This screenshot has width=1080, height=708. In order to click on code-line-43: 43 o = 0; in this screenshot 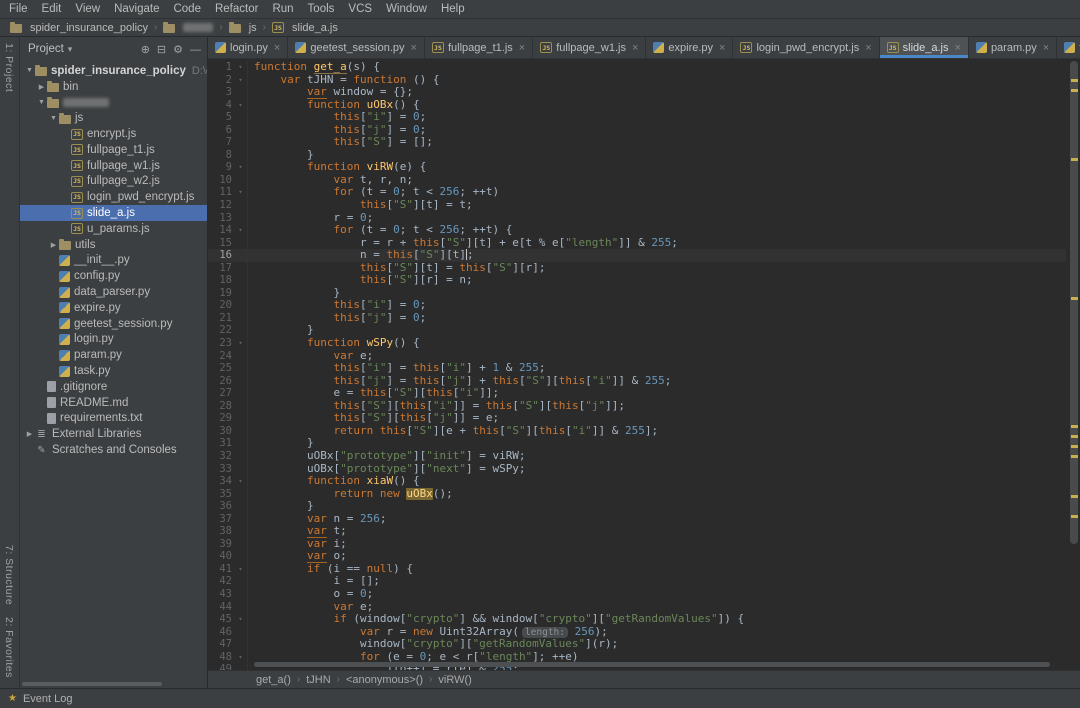, I will do `click(637, 594)`.